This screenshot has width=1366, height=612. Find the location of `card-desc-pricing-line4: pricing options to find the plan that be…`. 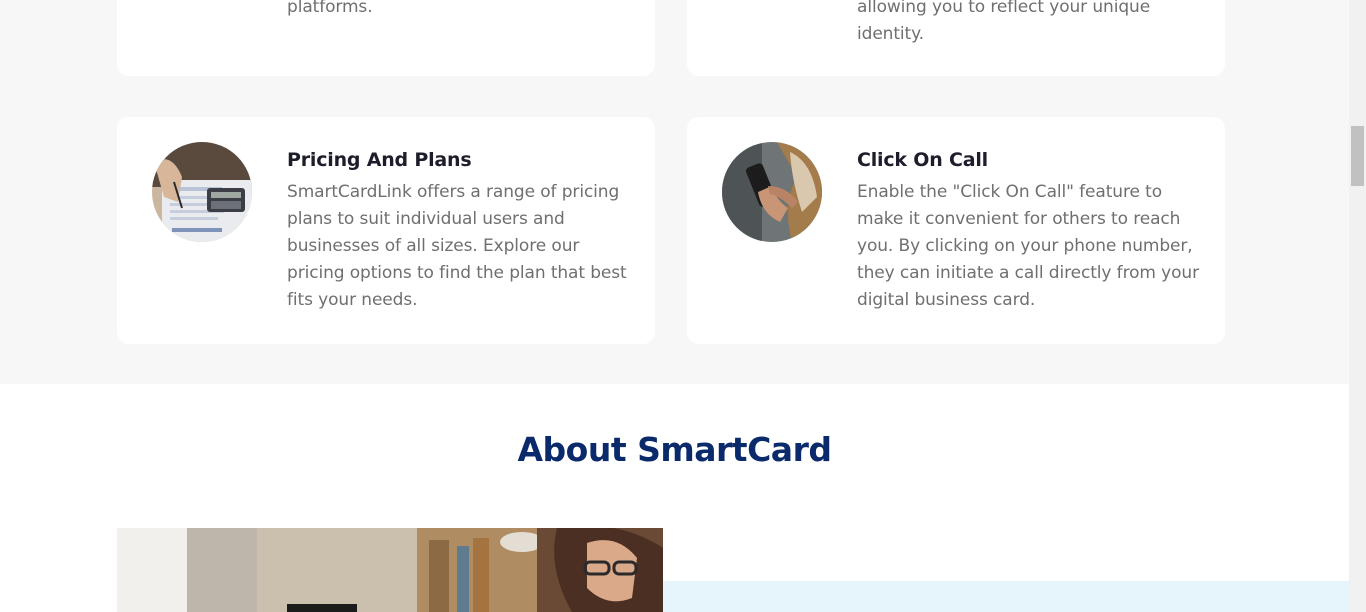

card-desc-pricing-line4: pricing options to find the plan that be… is located at coordinates (457, 273).